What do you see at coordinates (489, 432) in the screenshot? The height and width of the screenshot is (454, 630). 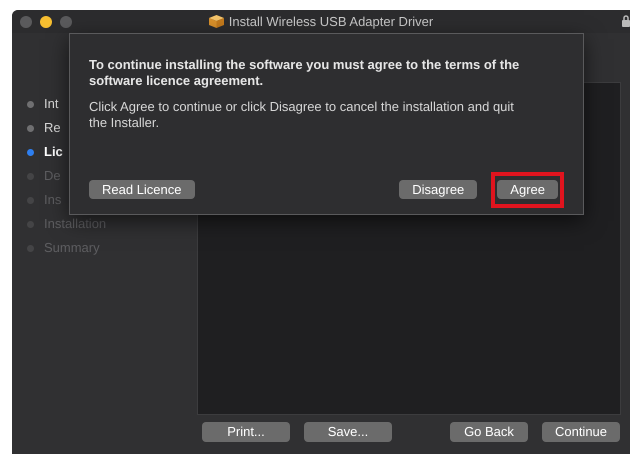 I see `footer-button: Go Back` at bounding box center [489, 432].